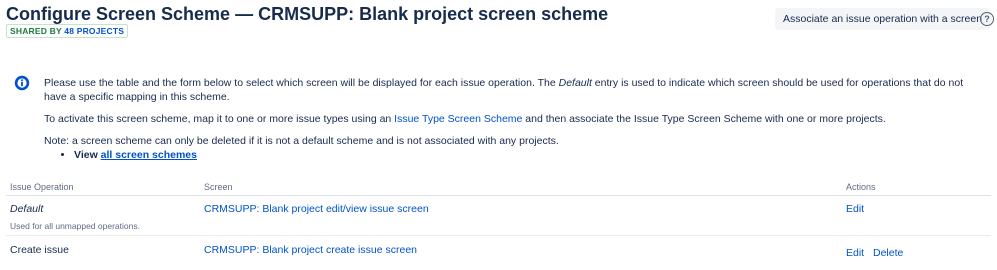 The height and width of the screenshot is (270, 997). What do you see at coordinates (149, 155) in the screenshot?
I see `all-screen-schemes-link: all screen schemes` at bounding box center [149, 155].